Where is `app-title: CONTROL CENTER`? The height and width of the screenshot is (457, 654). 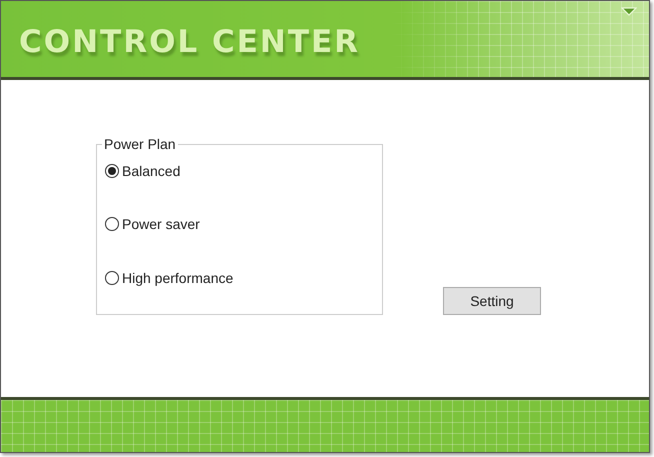 app-title: CONTROL CENTER is located at coordinates (189, 42).